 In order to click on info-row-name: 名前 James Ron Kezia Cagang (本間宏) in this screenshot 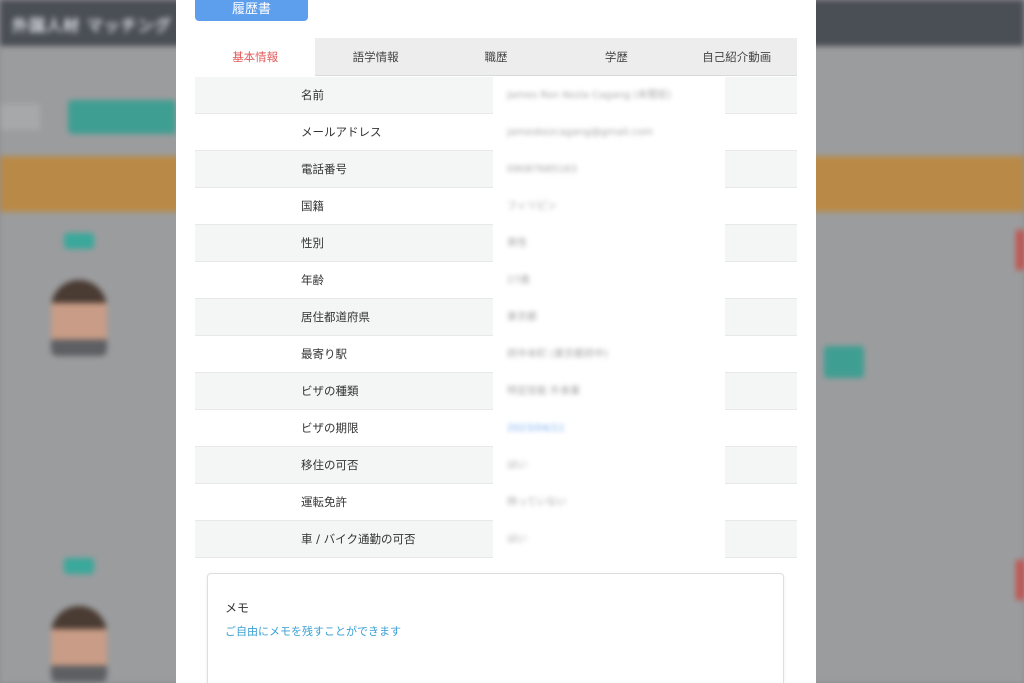, I will do `click(496, 95)`.